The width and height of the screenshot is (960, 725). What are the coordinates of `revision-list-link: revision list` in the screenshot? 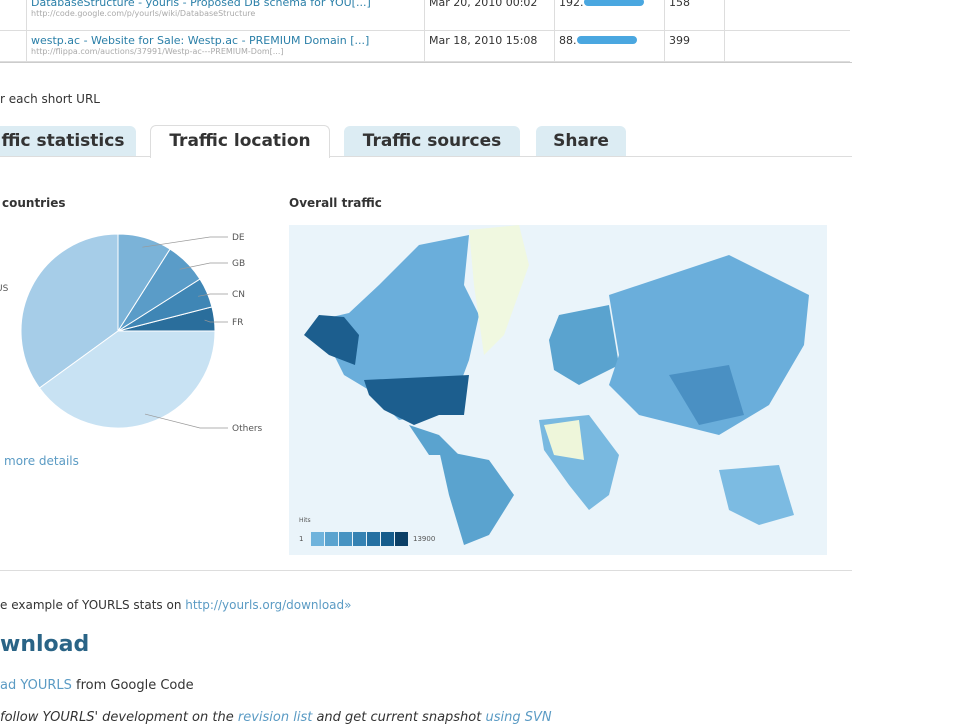 It's located at (275, 717).